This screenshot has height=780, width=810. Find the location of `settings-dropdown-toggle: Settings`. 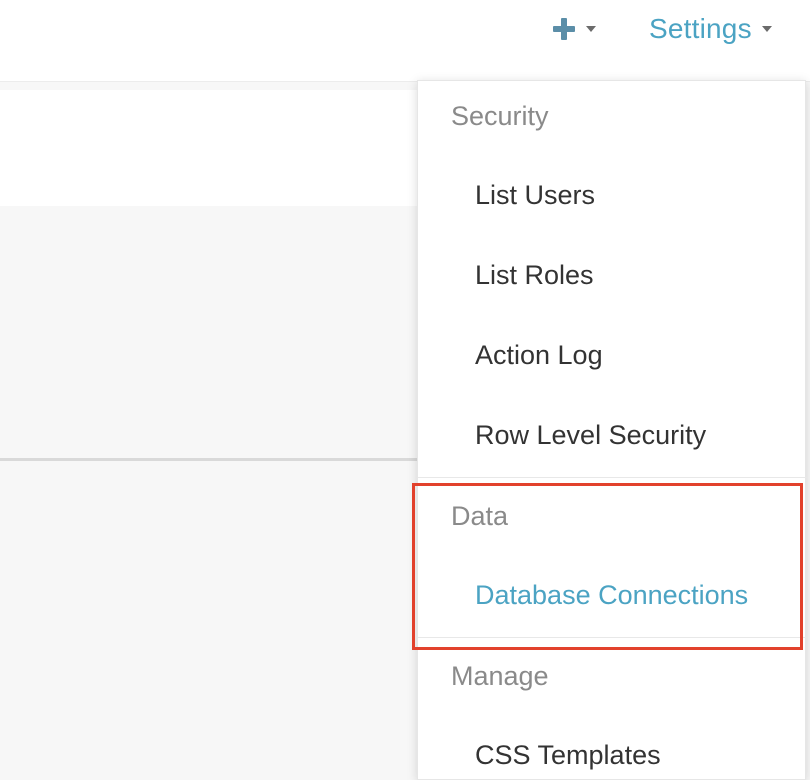

settings-dropdown-toggle: Settings is located at coordinates (710, 29).